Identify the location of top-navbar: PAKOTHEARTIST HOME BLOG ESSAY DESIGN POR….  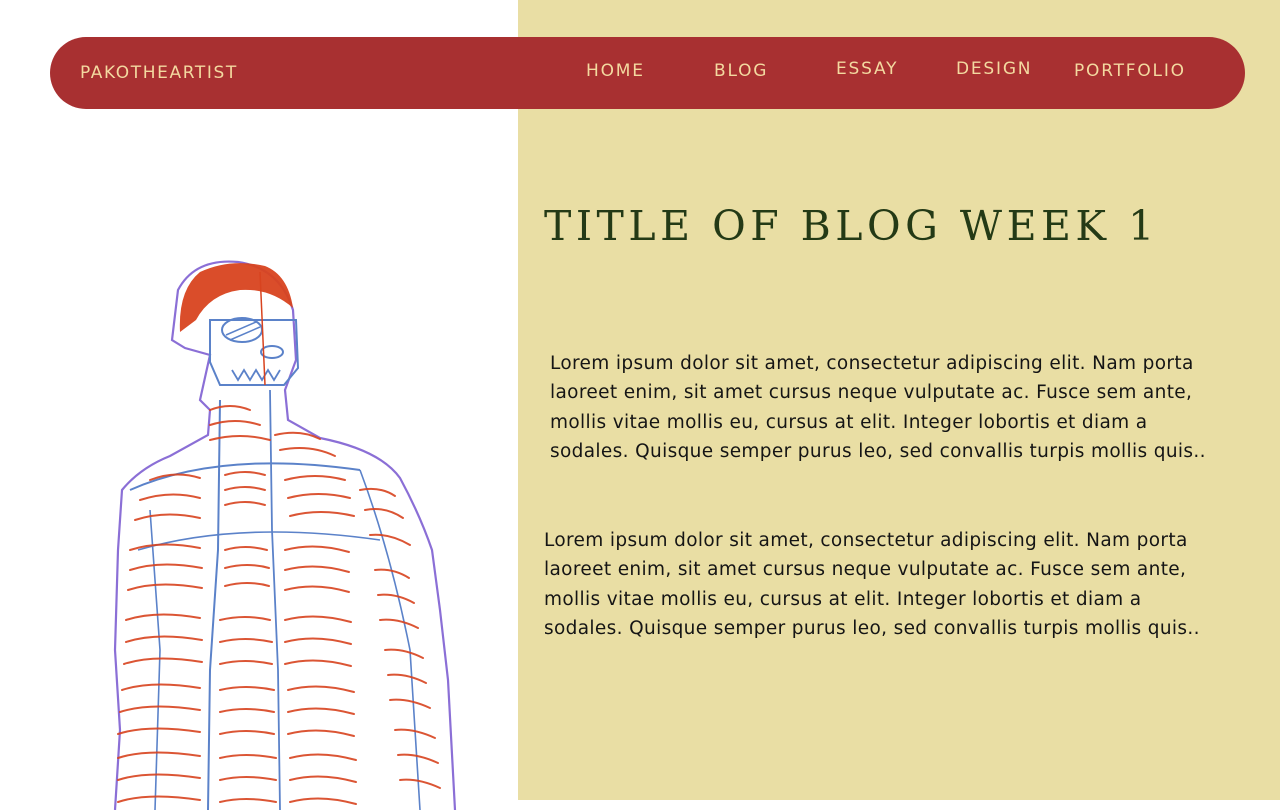
(647, 73).